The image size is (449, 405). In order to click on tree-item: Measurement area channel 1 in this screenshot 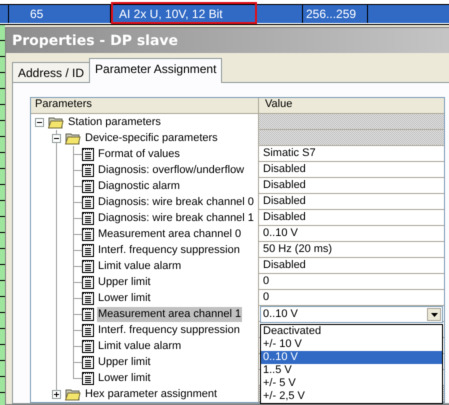, I will do `click(169, 314)`.